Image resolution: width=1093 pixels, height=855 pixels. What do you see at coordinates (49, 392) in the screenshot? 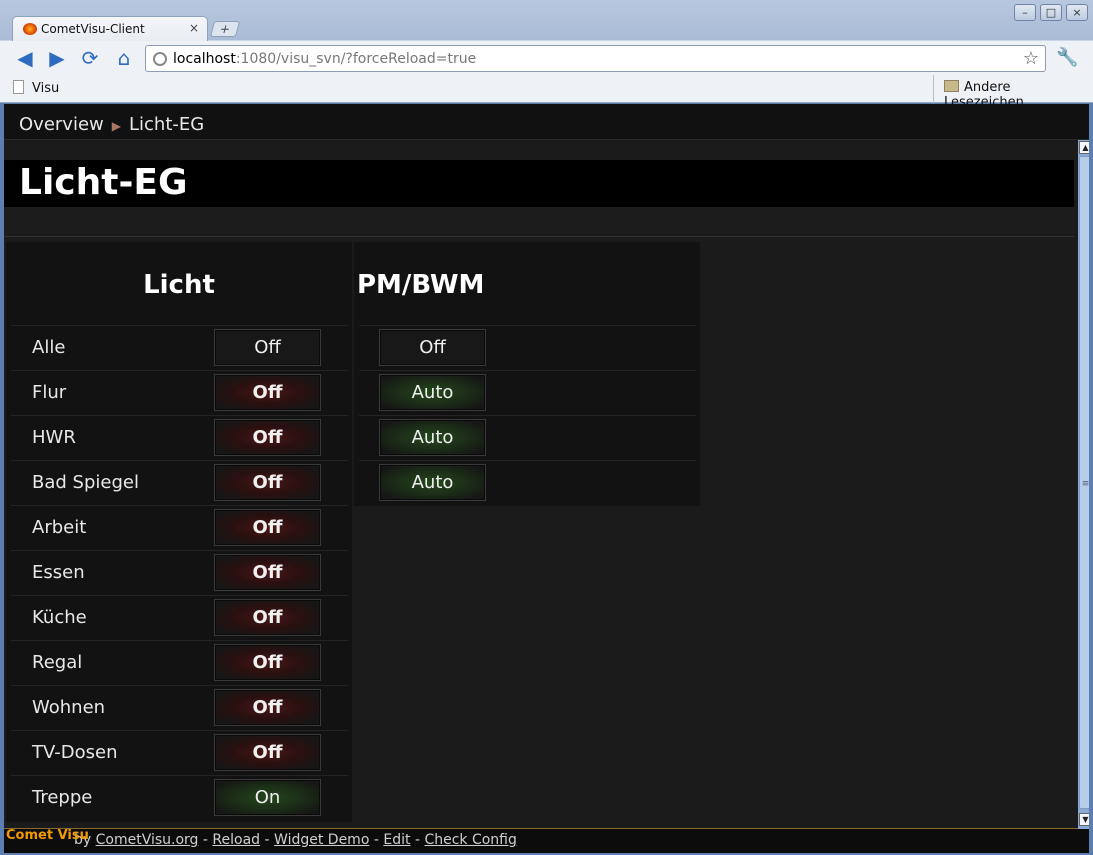
I see `switch-label: Flur` at bounding box center [49, 392].